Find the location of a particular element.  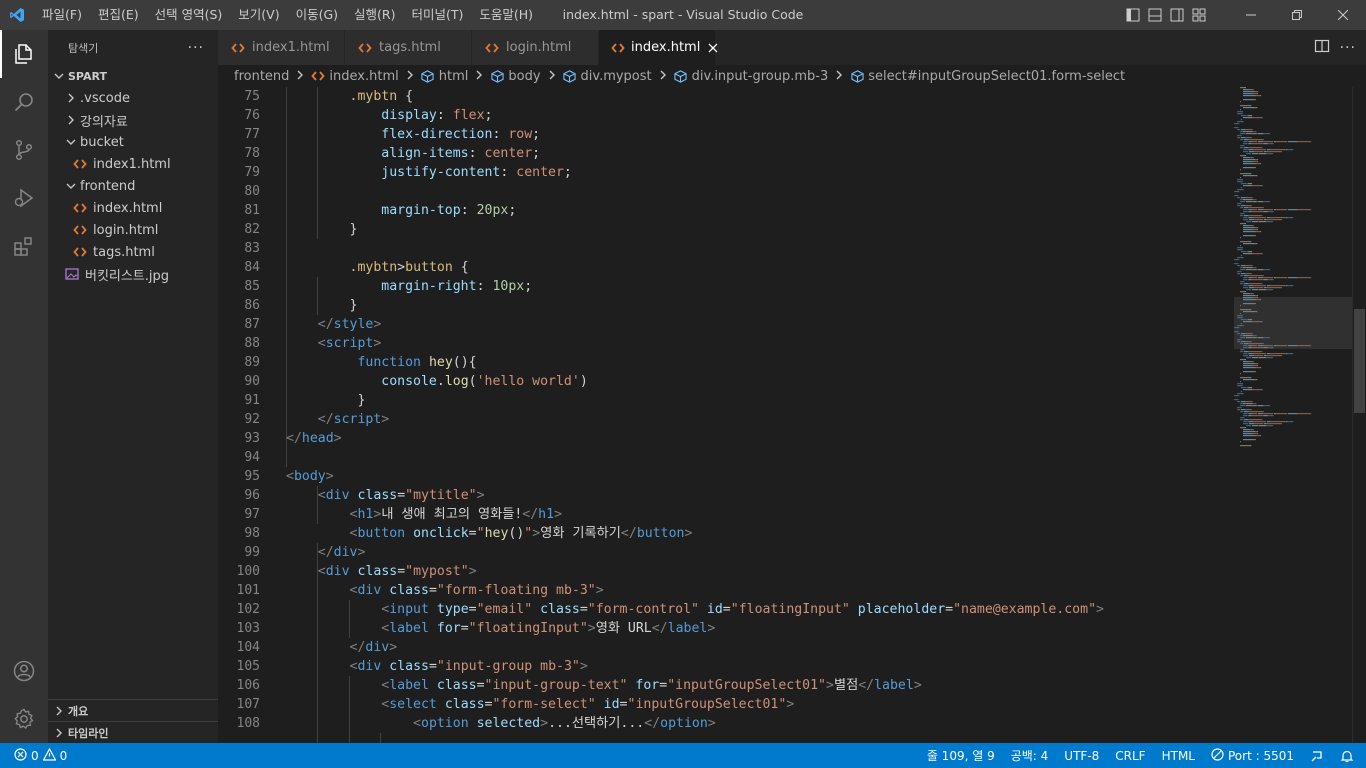

code-token: h1 is located at coordinates (365, 514).